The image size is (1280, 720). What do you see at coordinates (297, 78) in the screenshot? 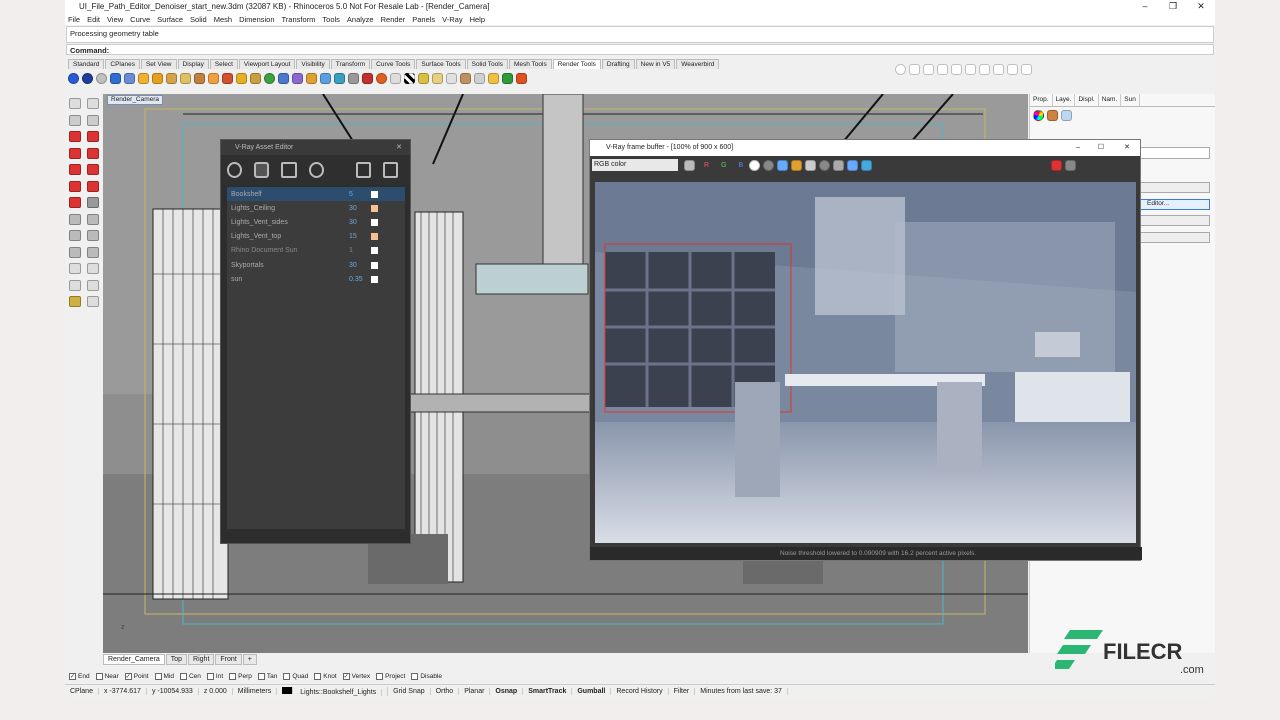
I see `effects-icon` at bounding box center [297, 78].